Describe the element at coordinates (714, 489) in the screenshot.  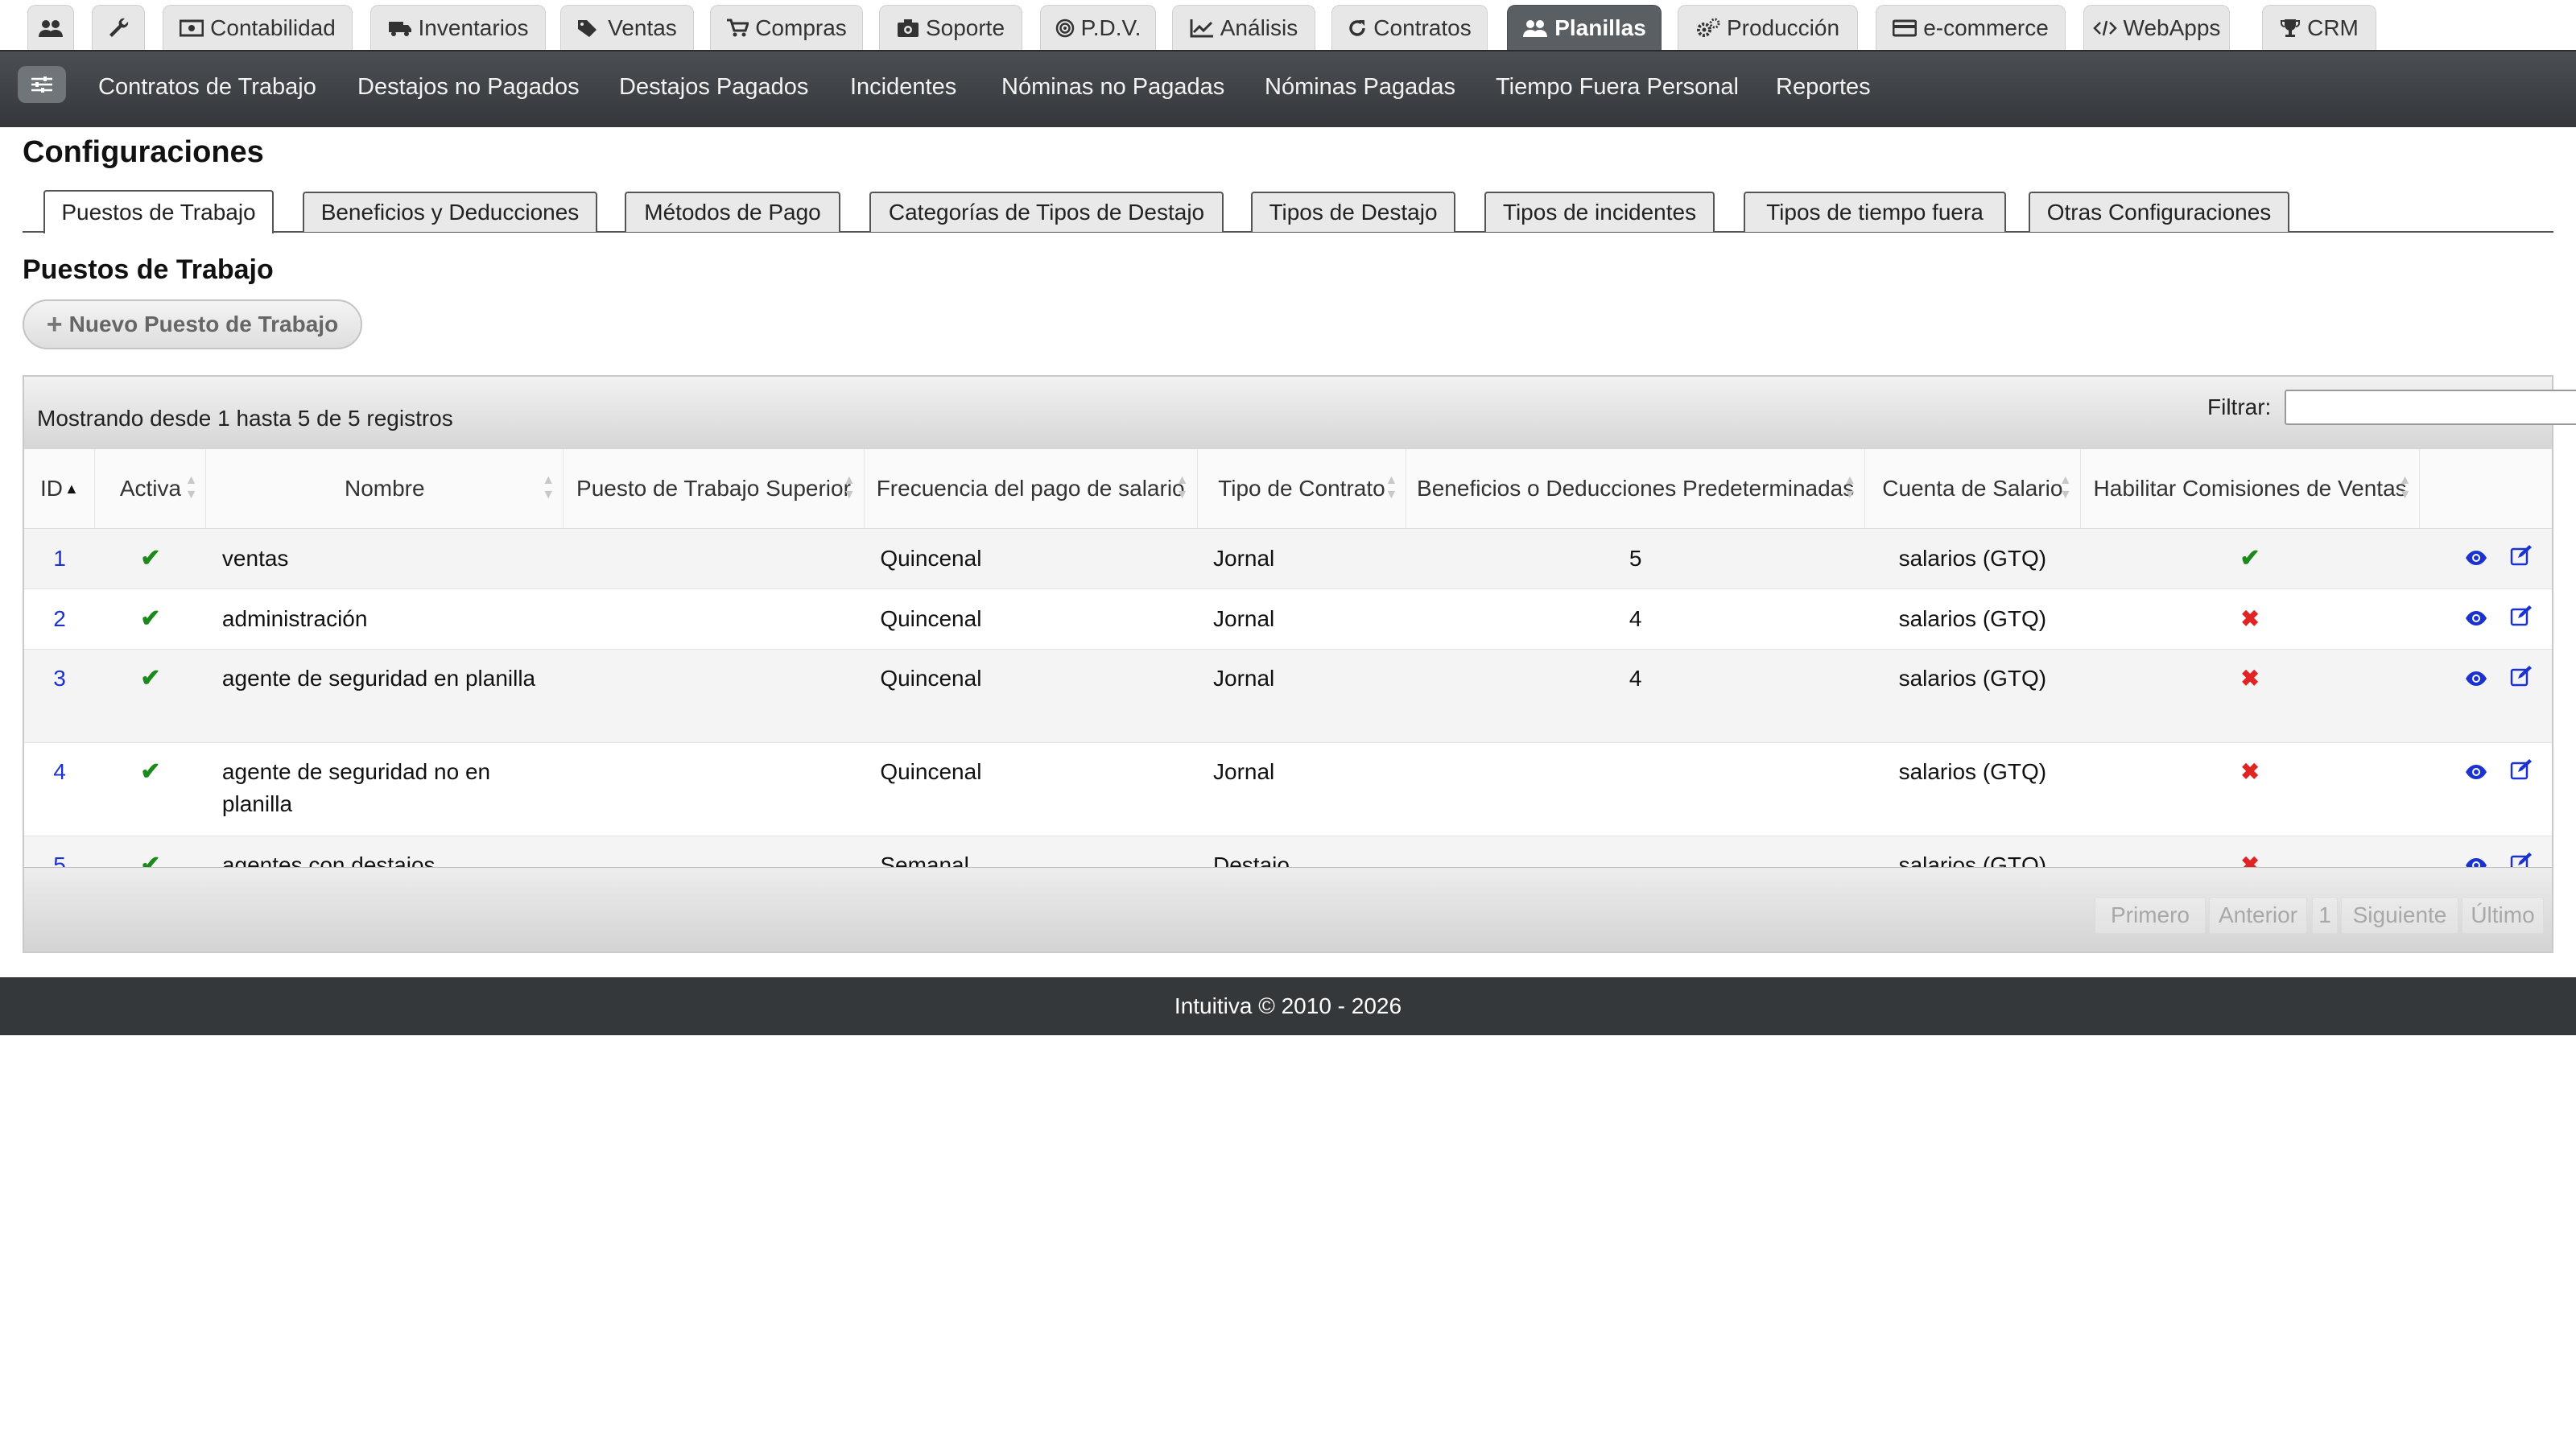
I see `column-header-puesto-superior: Puesto de Trabajo Superior ▲ ▼` at that location.